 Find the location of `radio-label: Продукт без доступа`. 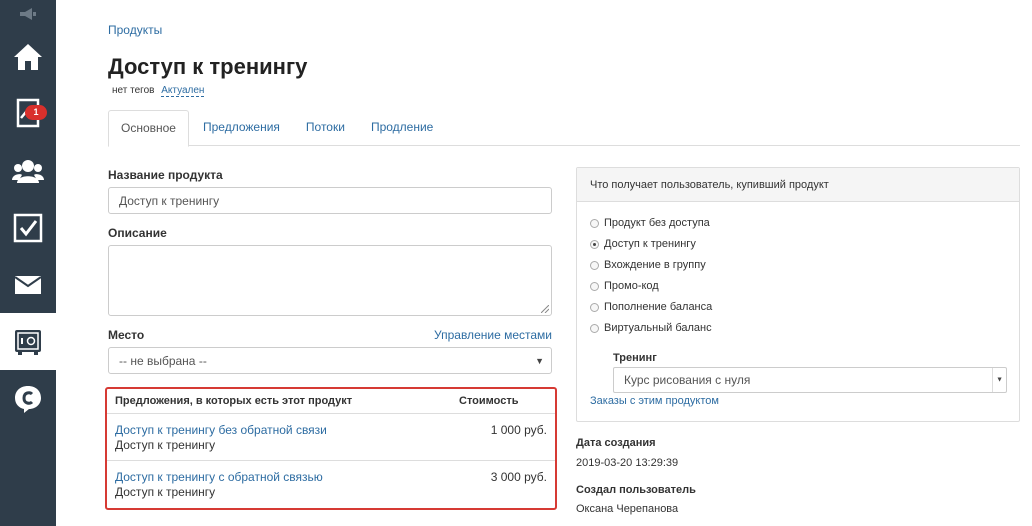

radio-label: Продукт без доступа is located at coordinates (657, 223).